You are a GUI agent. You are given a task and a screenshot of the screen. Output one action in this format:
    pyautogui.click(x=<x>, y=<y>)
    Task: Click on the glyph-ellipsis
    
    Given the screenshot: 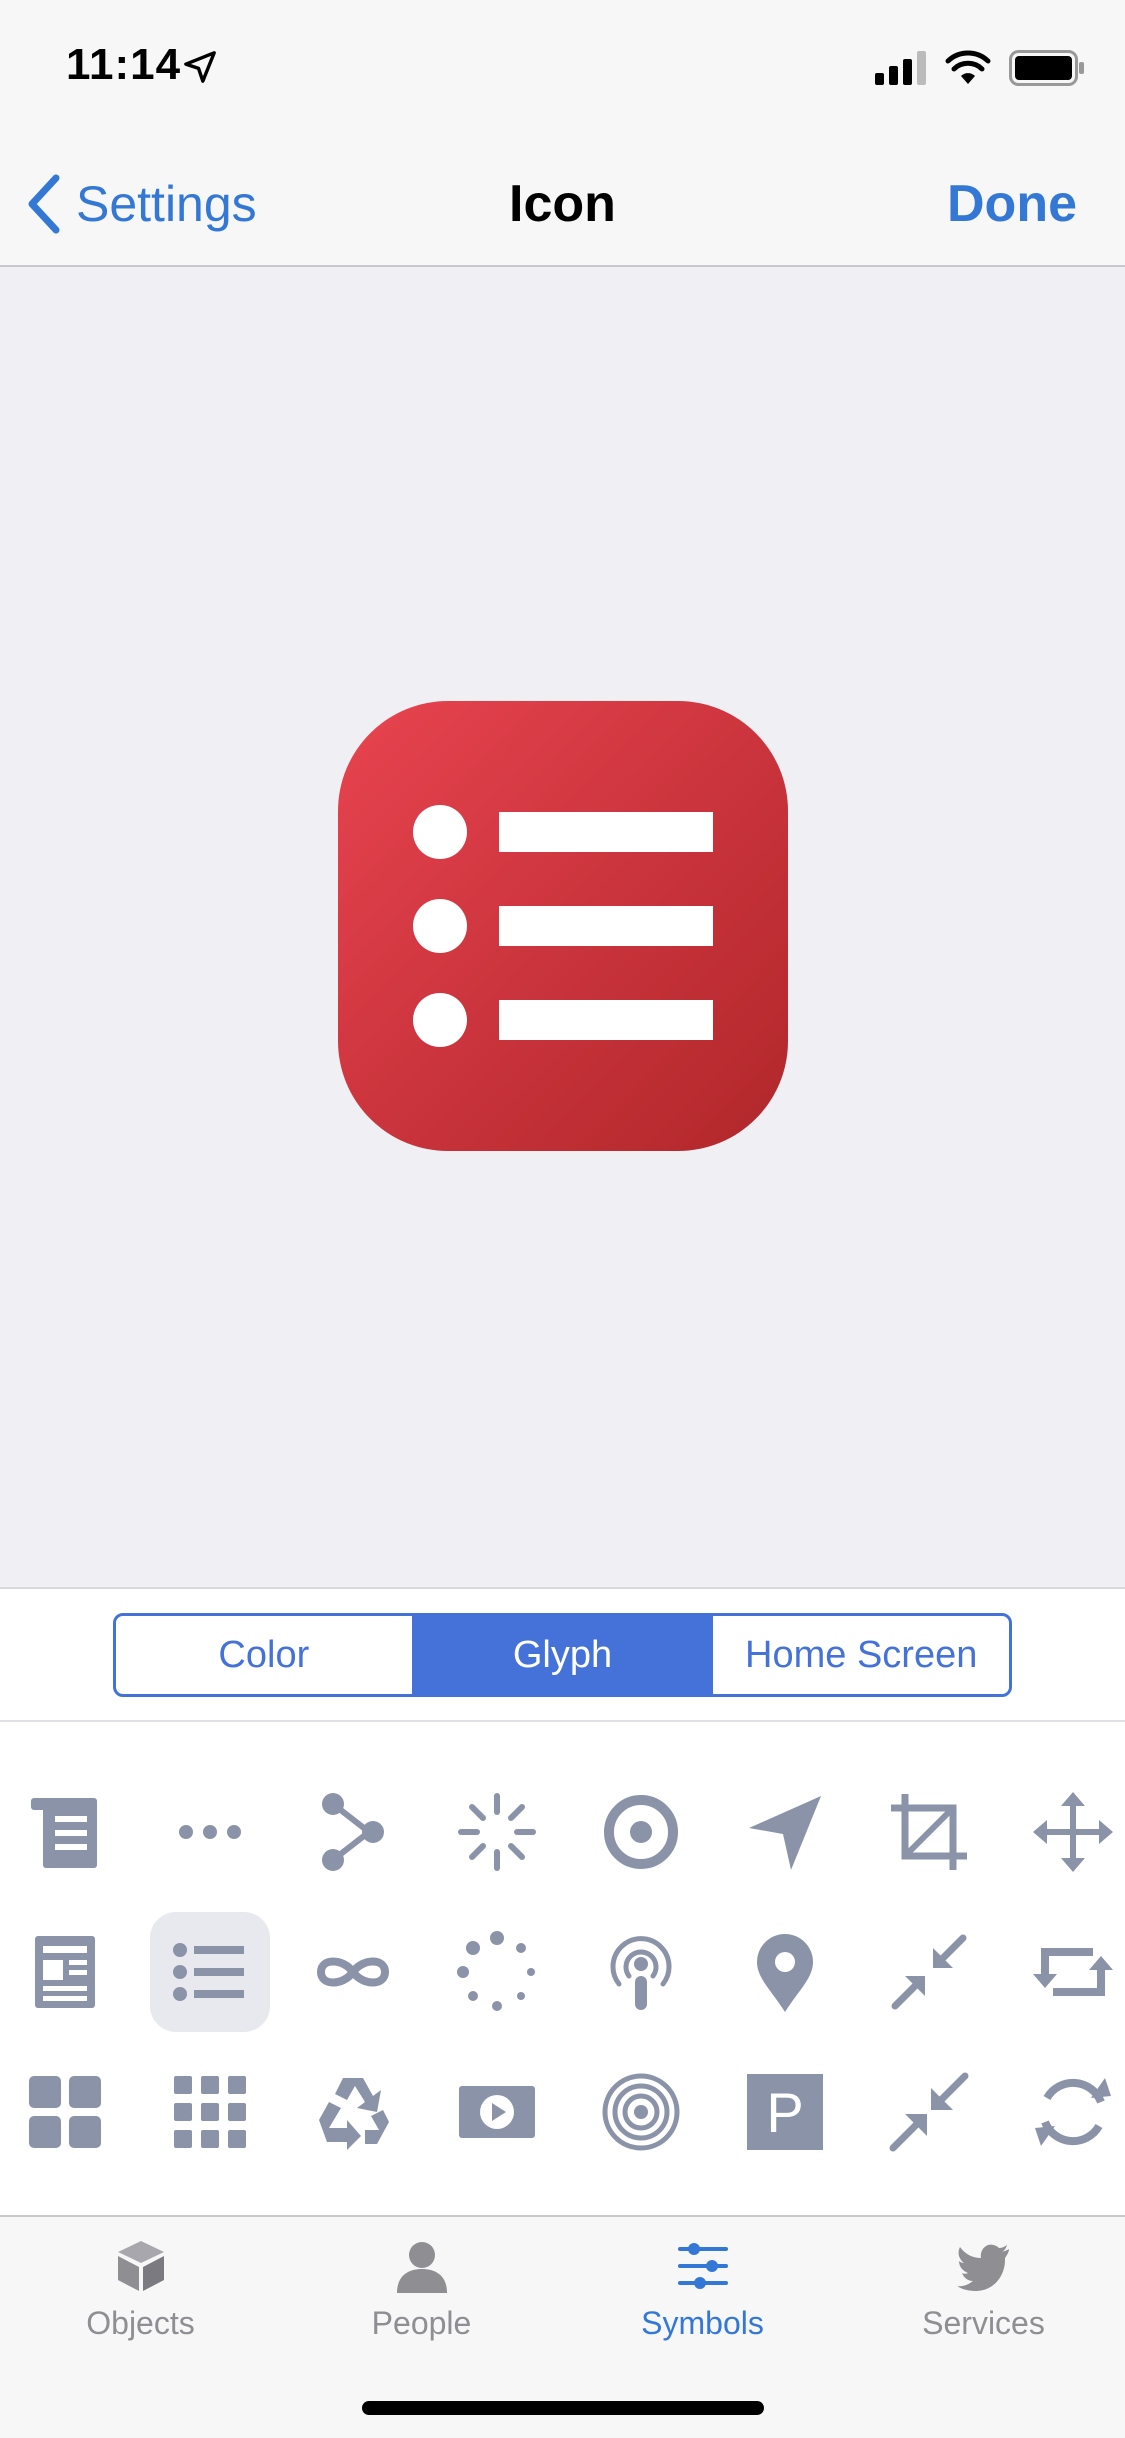 What is the action you would take?
    pyautogui.click(x=210, y=1832)
    